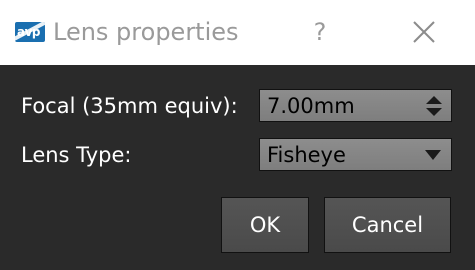 The width and height of the screenshot is (475, 270). I want to click on help-button: ?, so click(320, 32).